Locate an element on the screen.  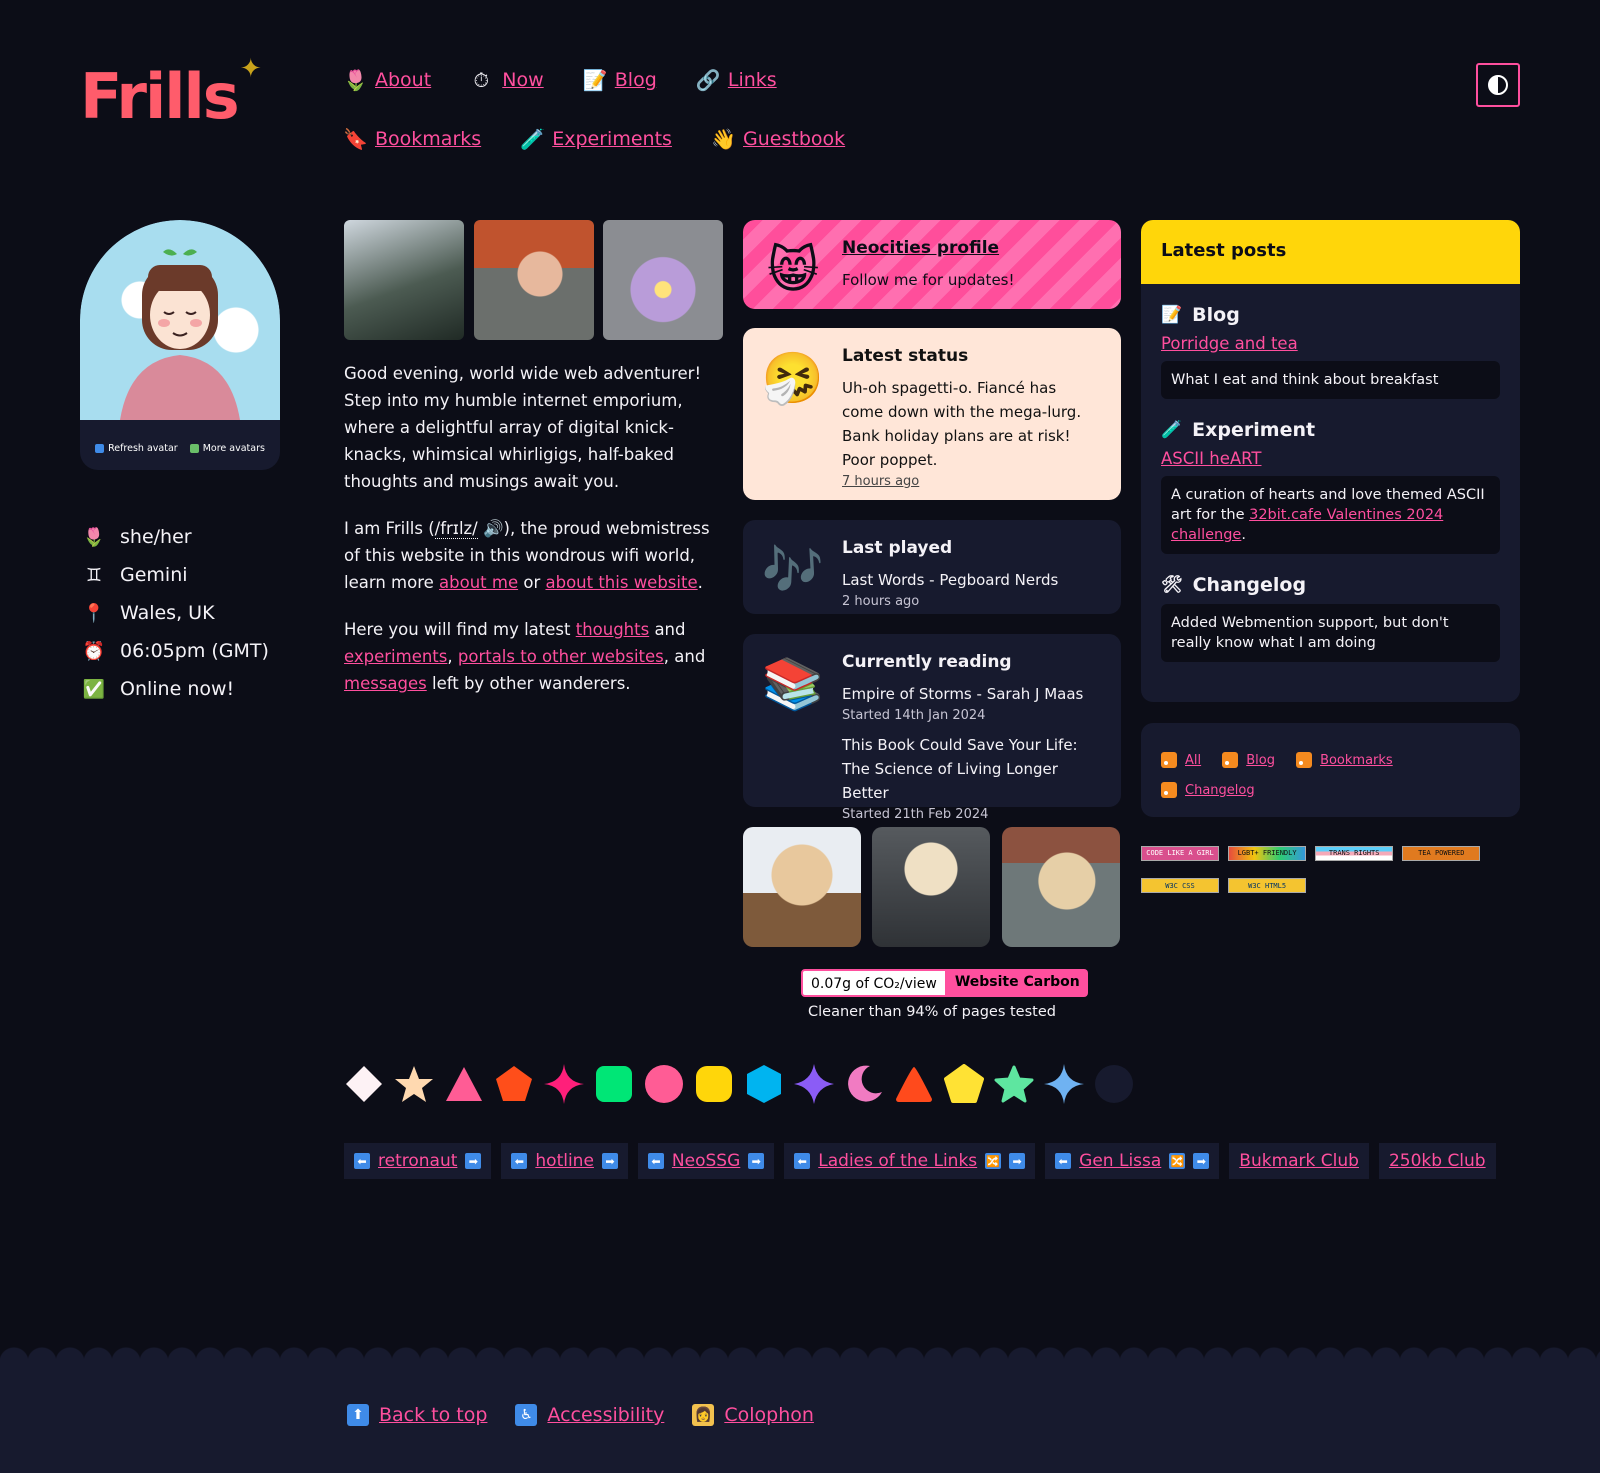
bukmark-club-link: Bukmark Club is located at coordinates (1299, 1161).